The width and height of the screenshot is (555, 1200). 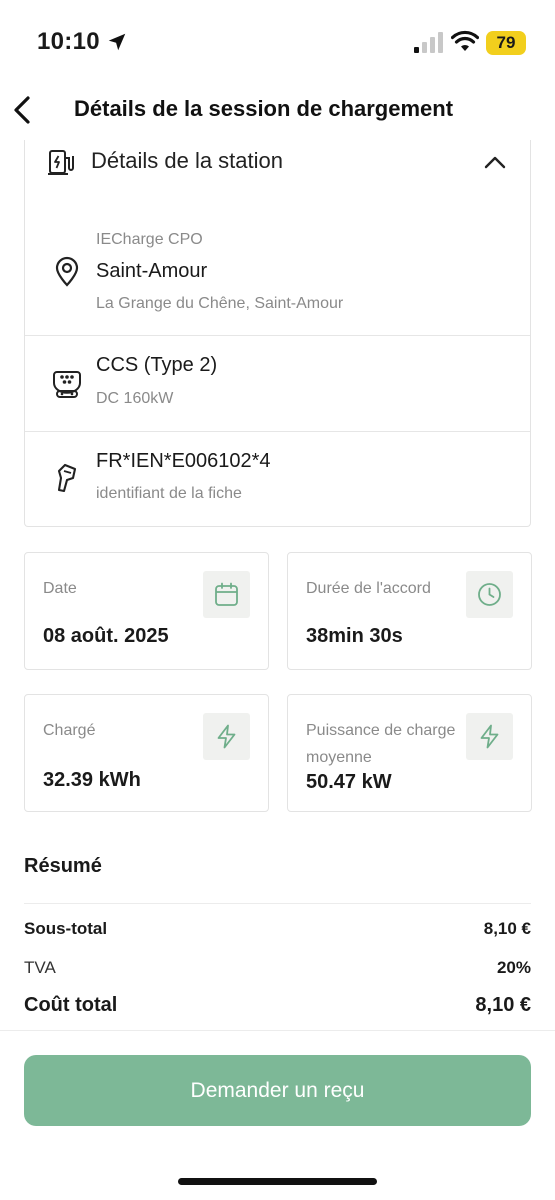 What do you see at coordinates (507, 928) in the screenshot?
I see `subtotal-value: 8,10 €` at bounding box center [507, 928].